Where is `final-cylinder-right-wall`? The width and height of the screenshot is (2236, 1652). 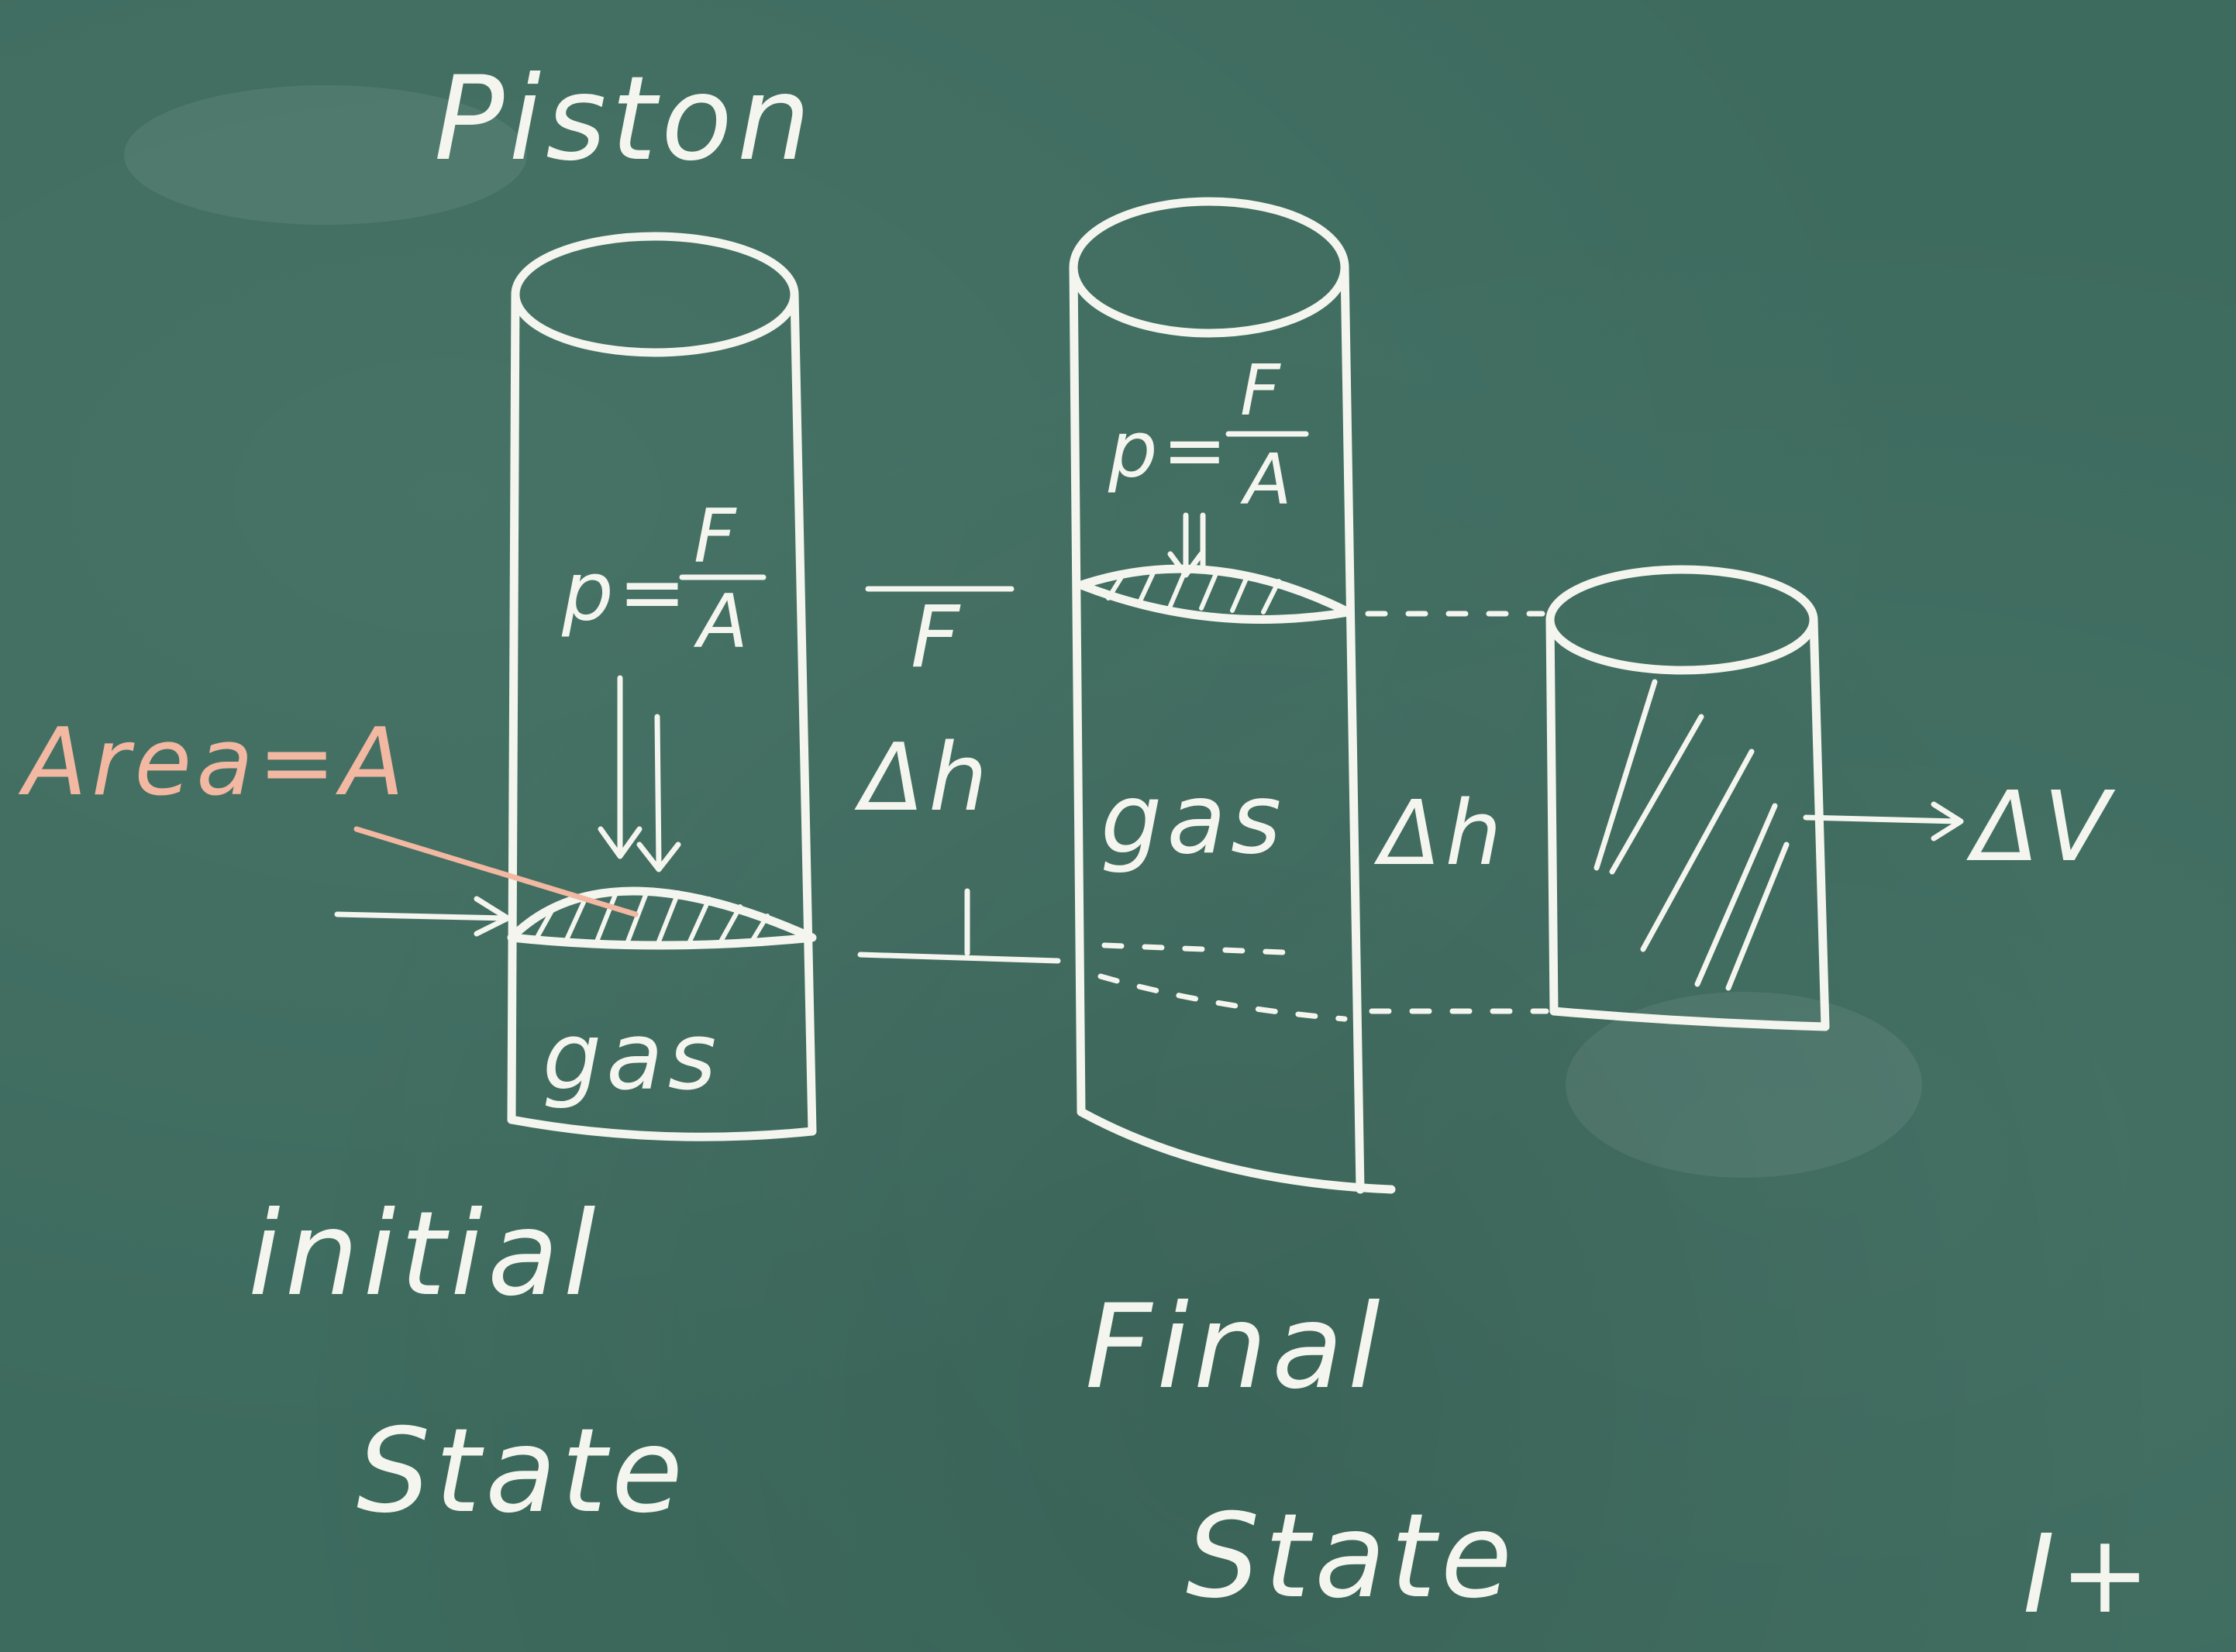
final-cylinder-right-wall is located at coordinates (1352, 728).